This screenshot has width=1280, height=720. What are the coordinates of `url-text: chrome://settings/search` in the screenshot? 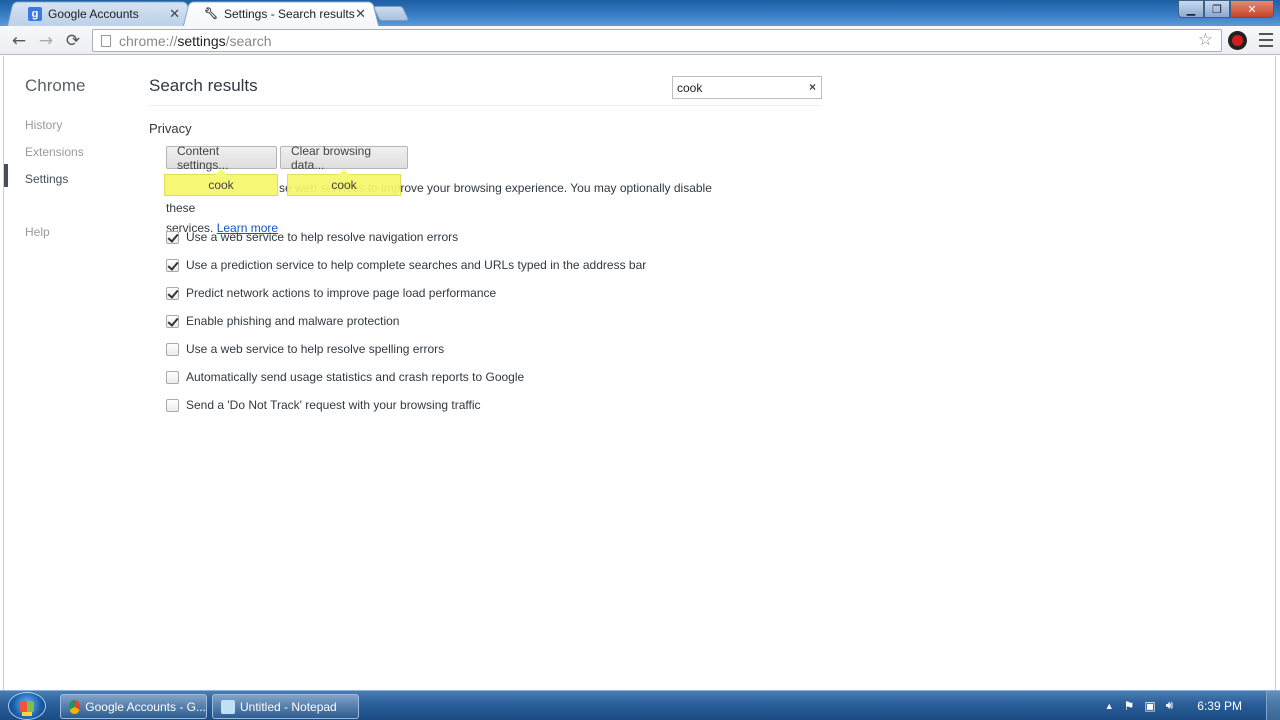 It's located at (195, 40).